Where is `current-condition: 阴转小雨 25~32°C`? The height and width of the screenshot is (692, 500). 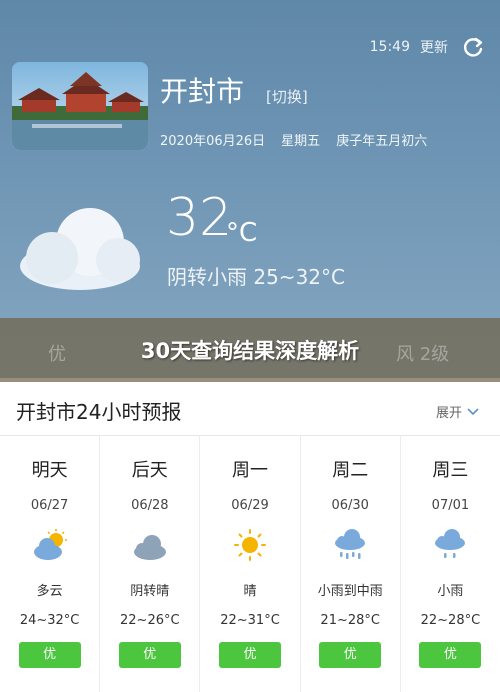 current-condition: 阴转小雨 25~32°C is located at coordinates (256, 277).